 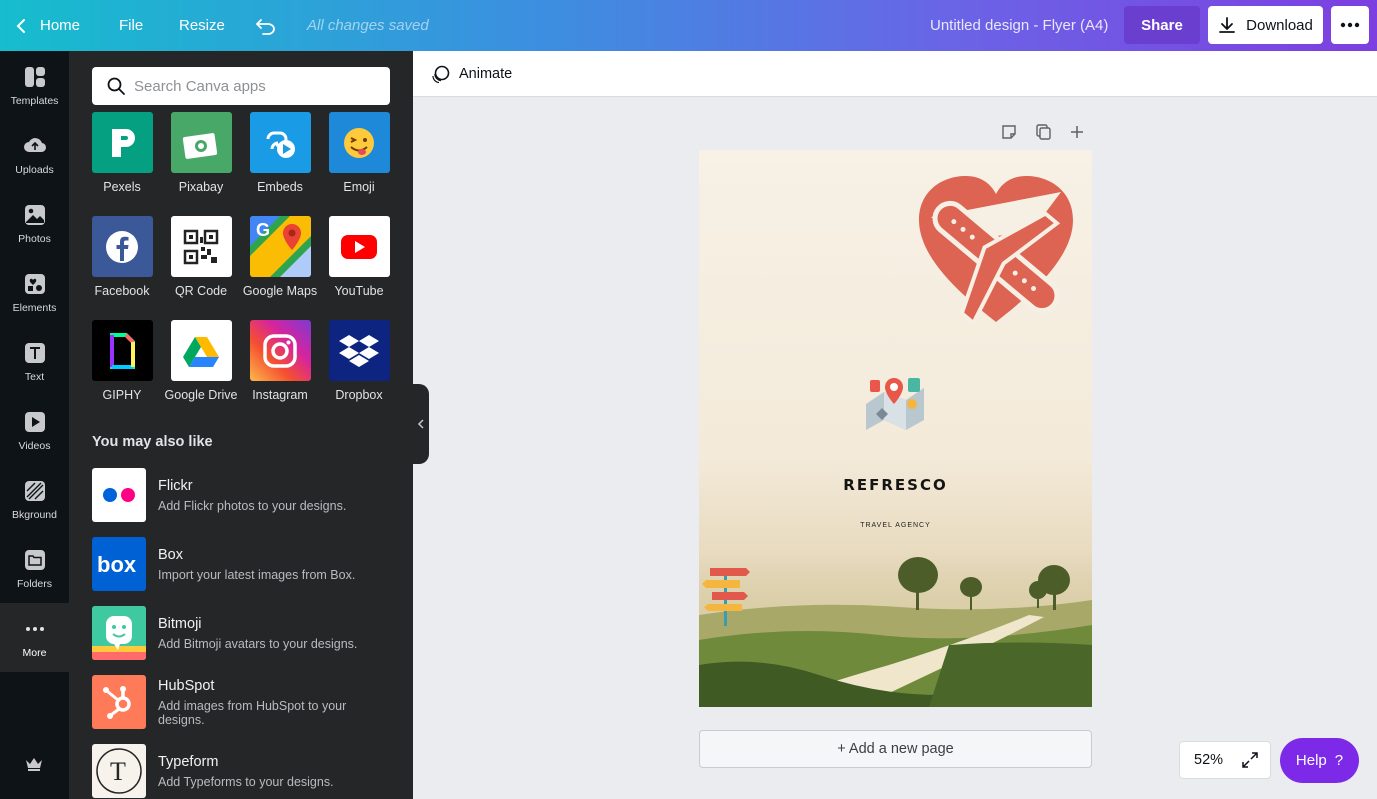 What do you see at coordinates (280, 350) in the screenshot?
I see `instagram-icon` at bounding box center [280, 350].